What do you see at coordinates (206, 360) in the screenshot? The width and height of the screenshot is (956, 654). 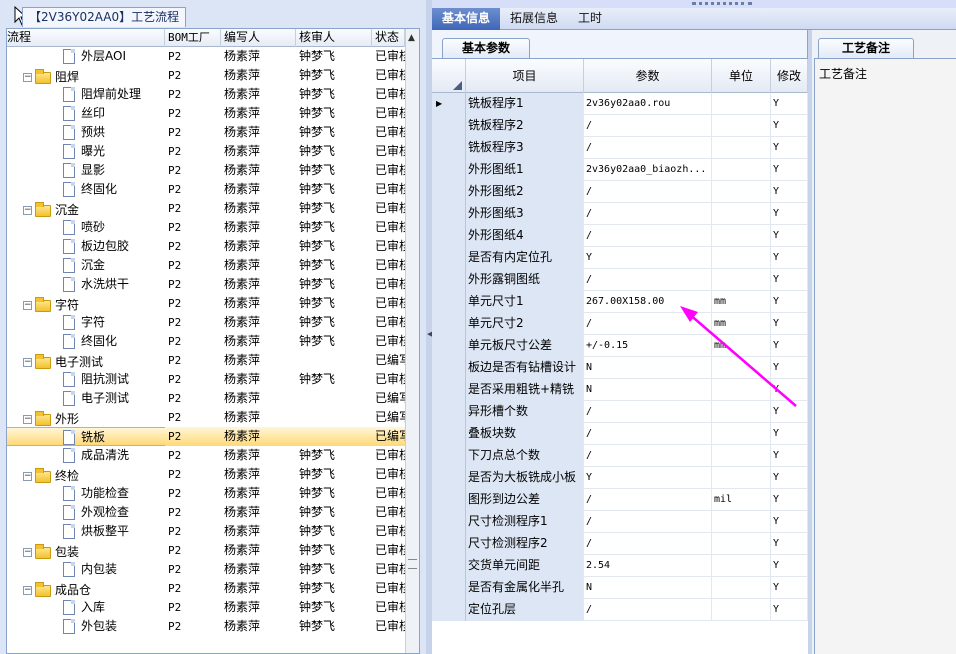 I see `tree-row: − 电子测试 P2 杨素萍 已编写` at bounding box center [206, 360].